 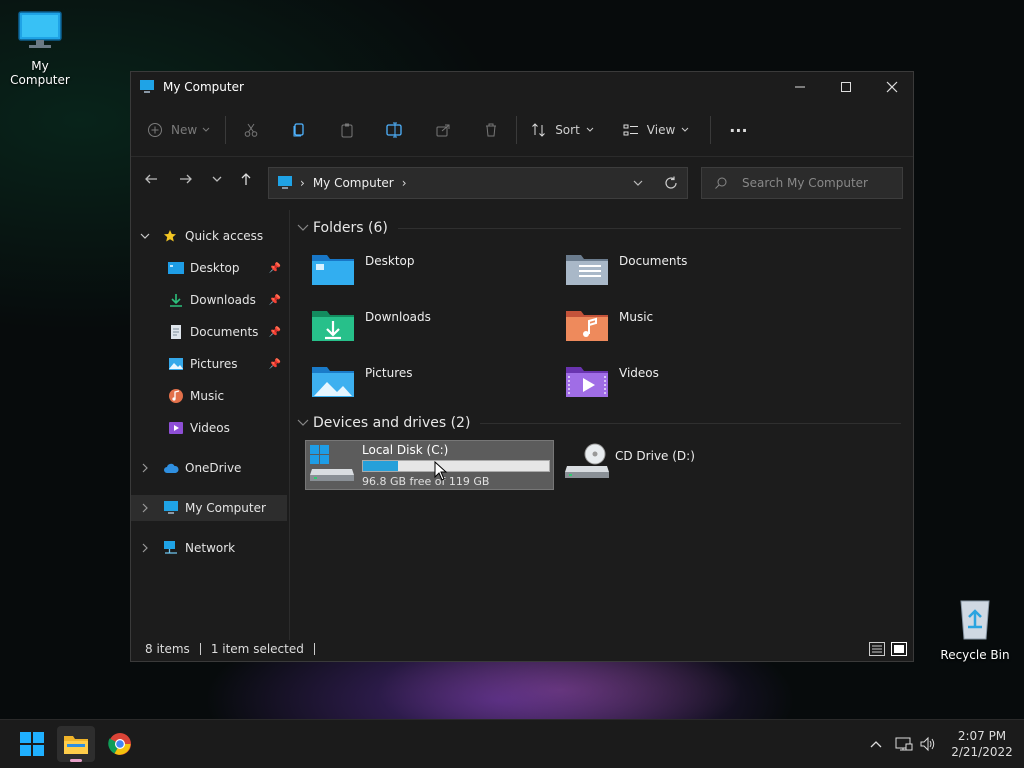 What do you see at coordinates (404, 183) in the screenshot?
I see `breadcrumb-chevron: ›` at bounding box center [404, 183].